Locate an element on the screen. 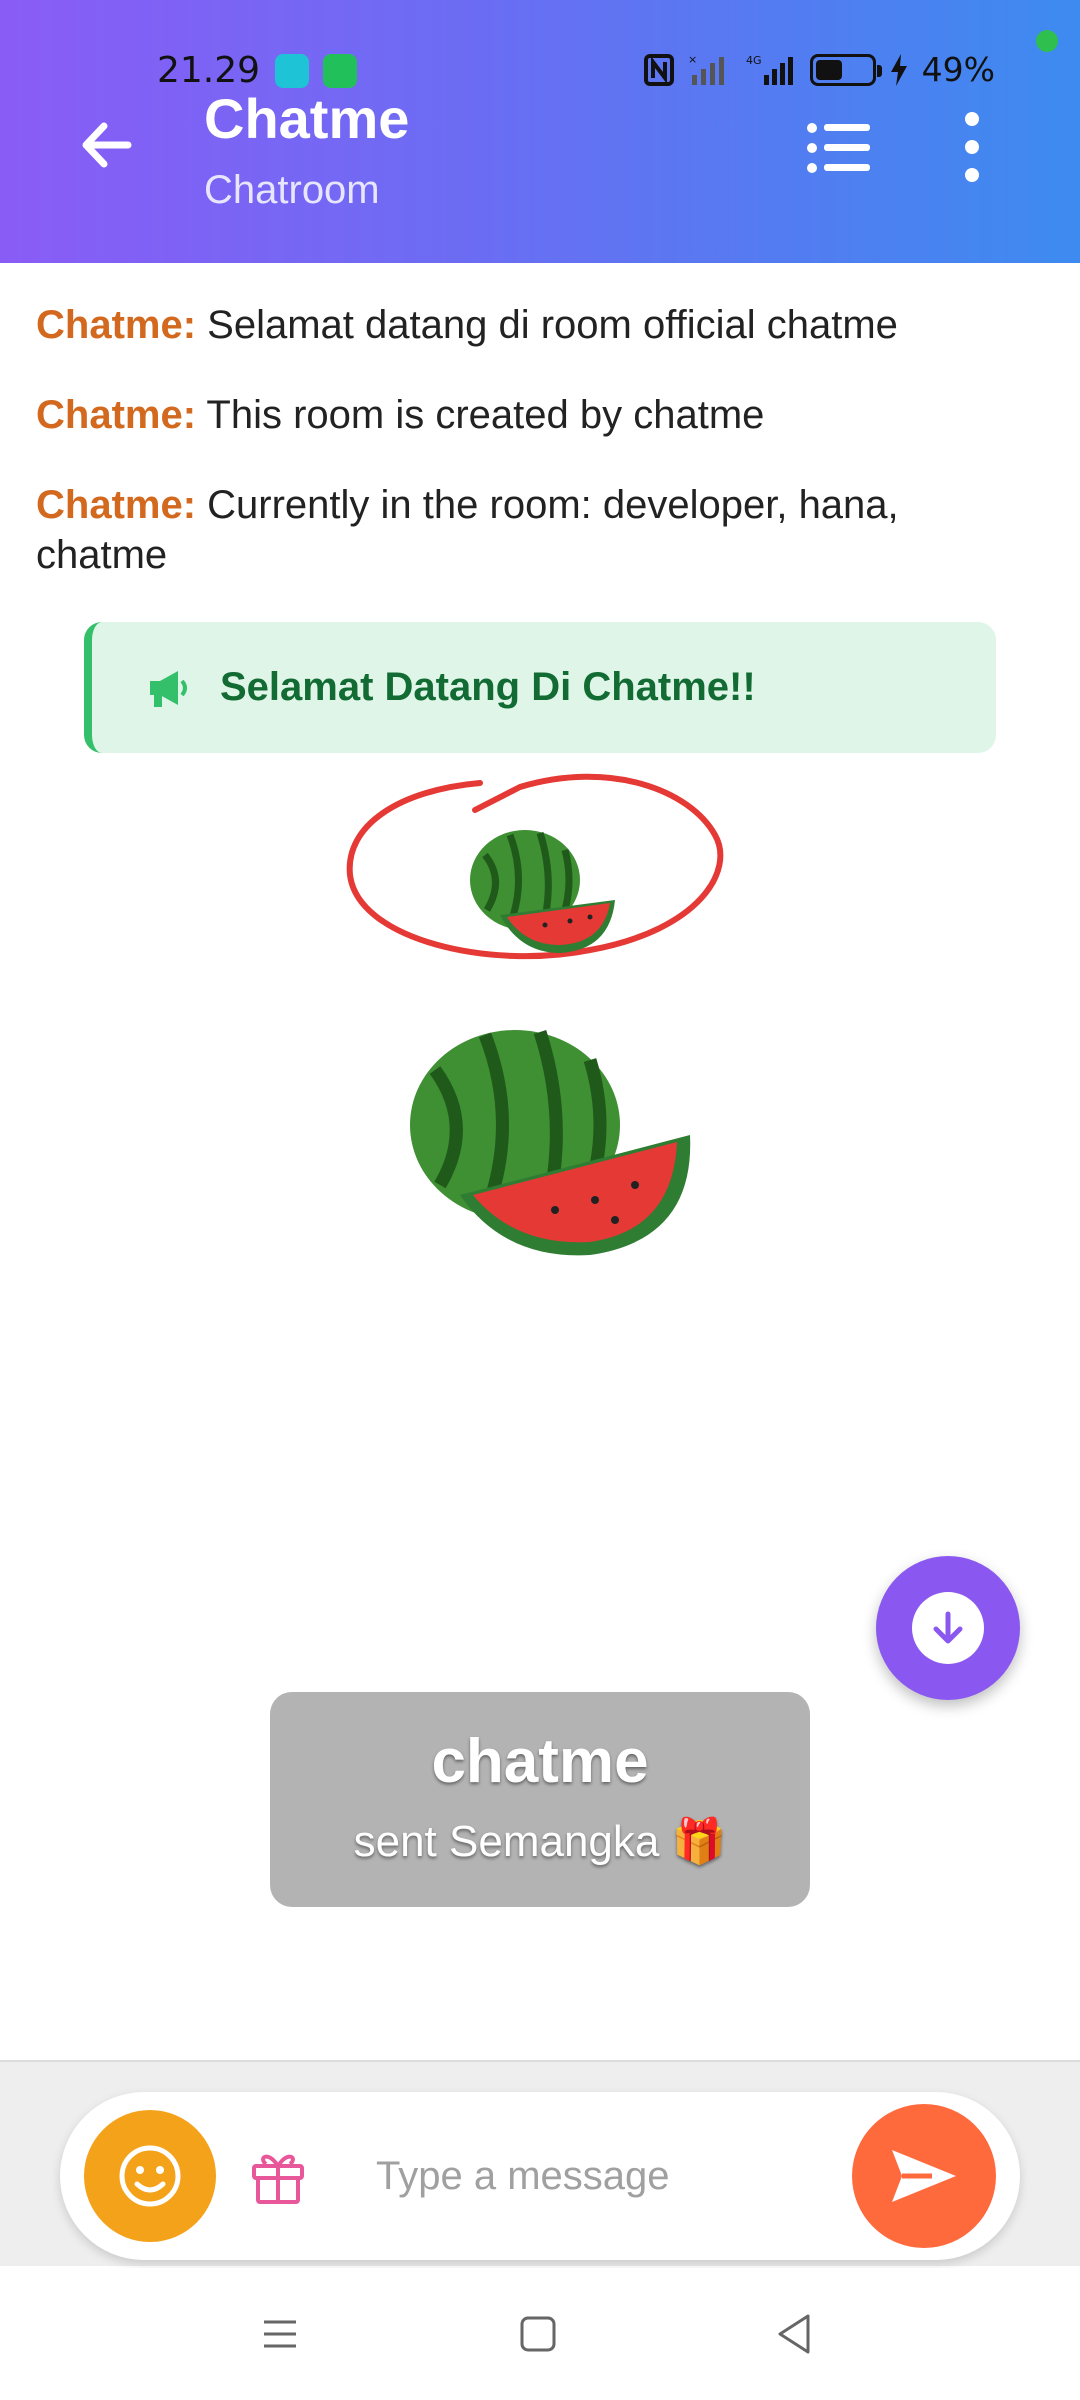 The width and height of the screenshot is (1080, 2400). phone-notification-icon is located at coordinates (340, 71).